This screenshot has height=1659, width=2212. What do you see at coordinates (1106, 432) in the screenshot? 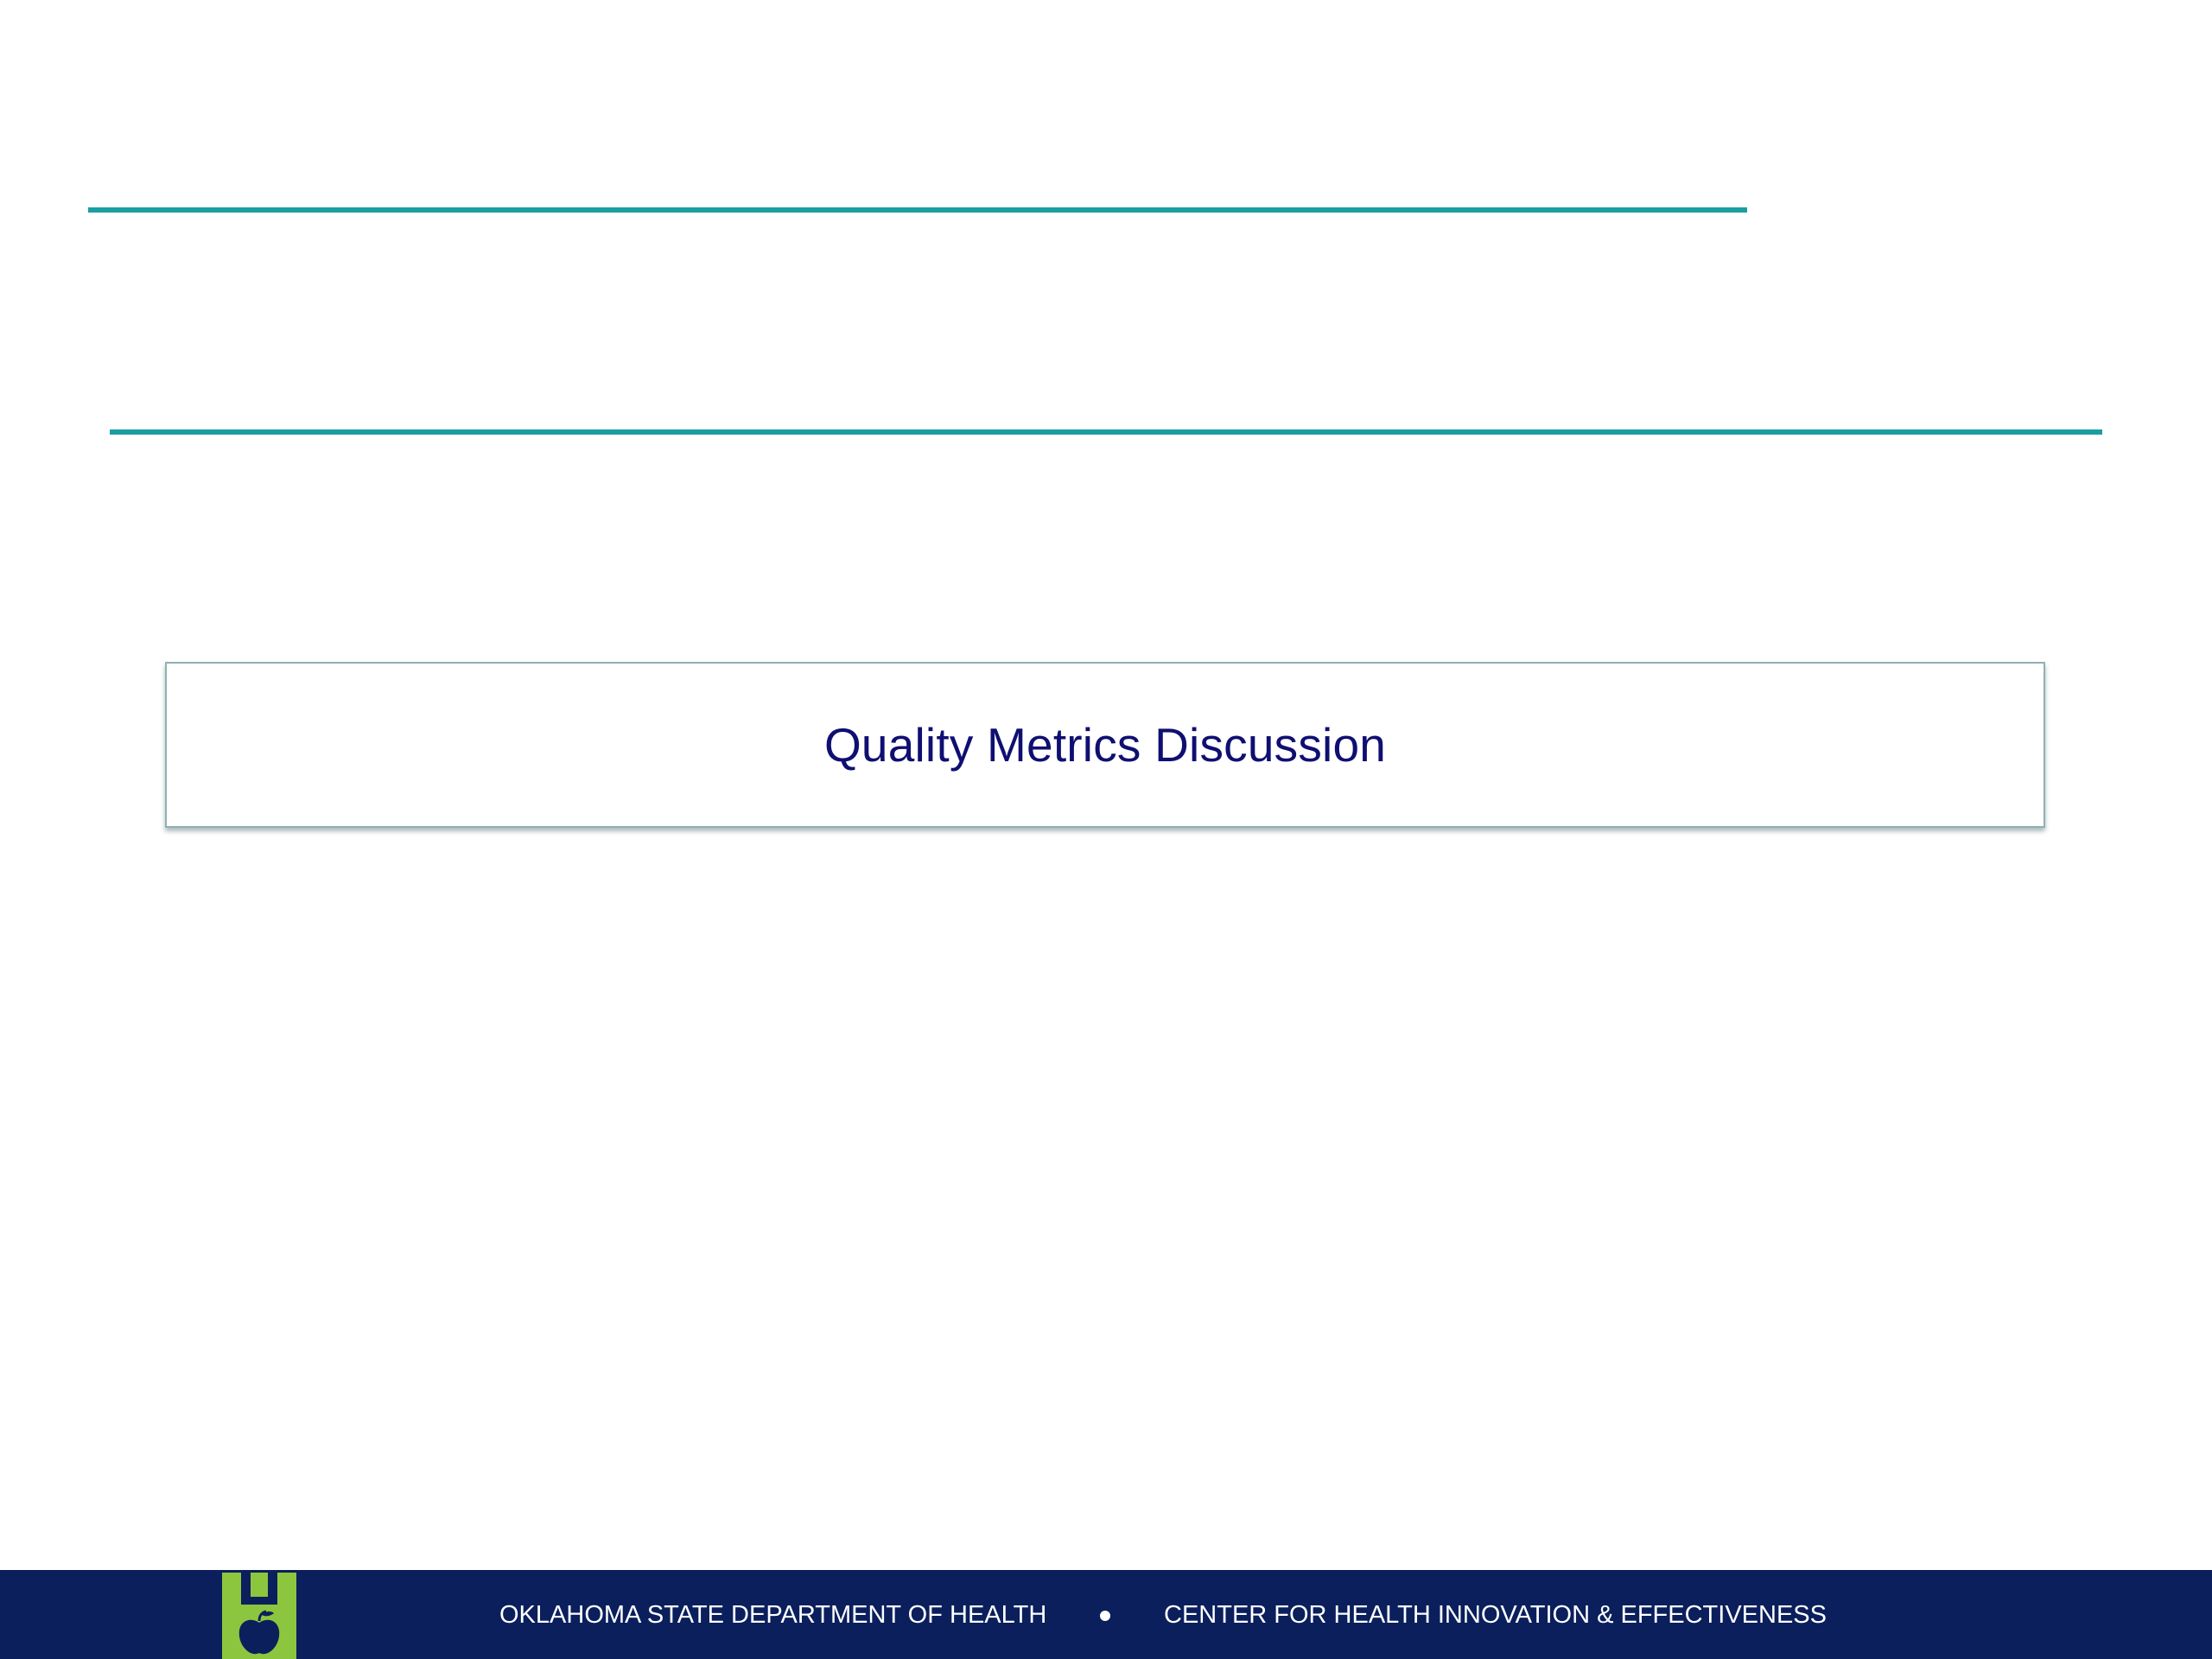
I see `second-accent-rule` at bounding box center [1106, 432].